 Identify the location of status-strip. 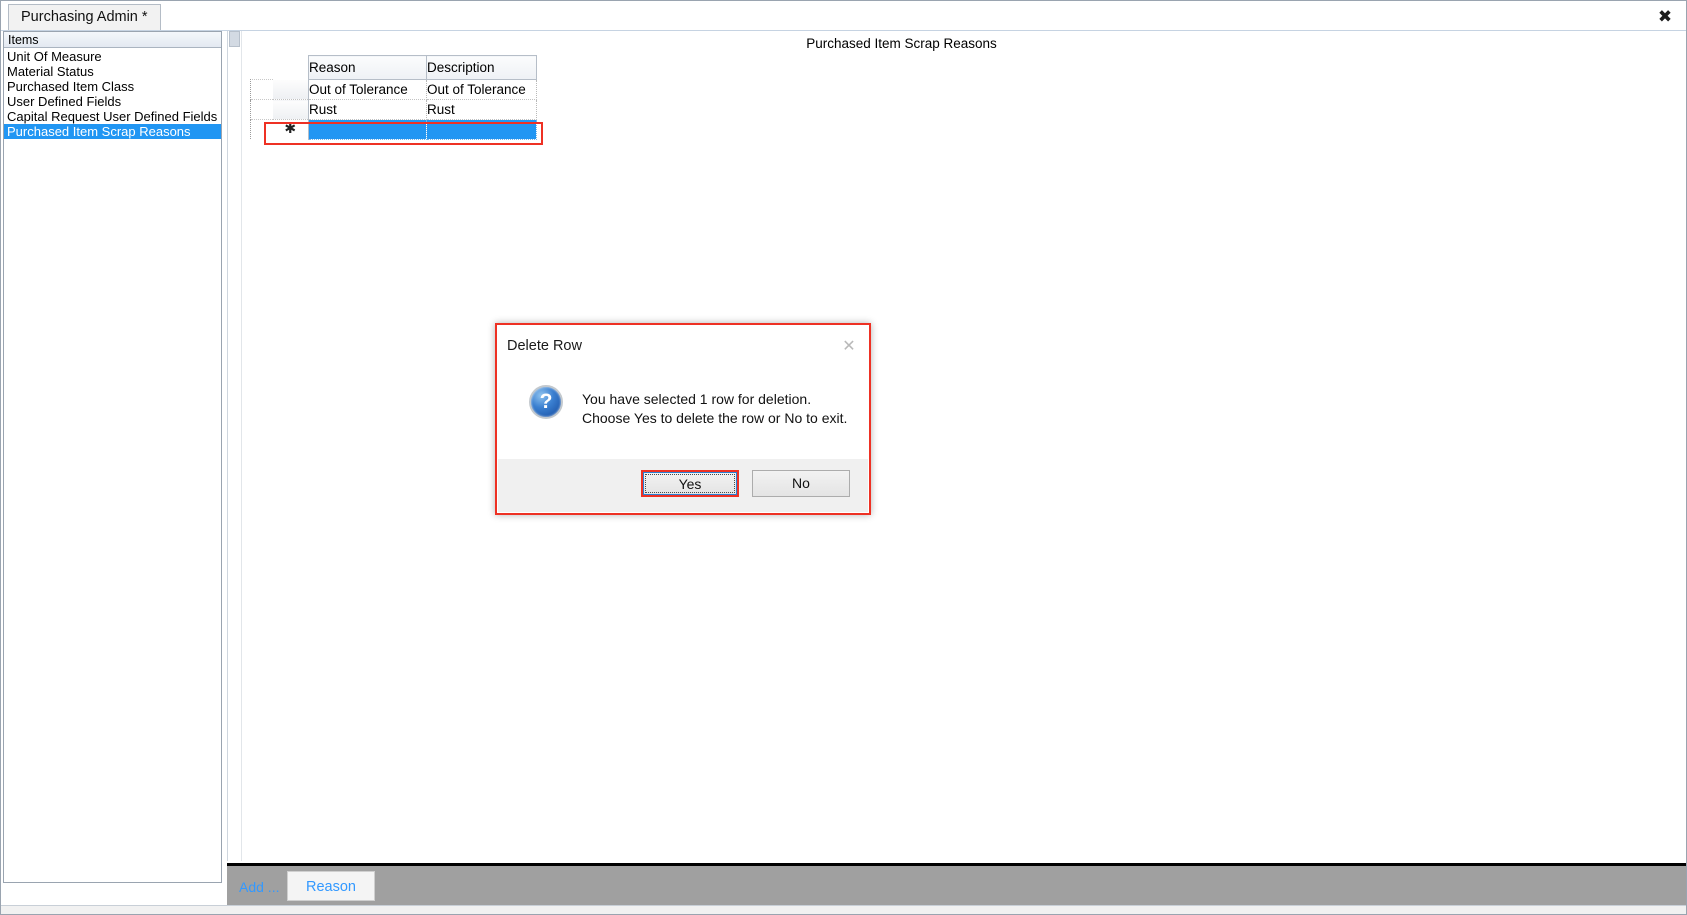
(843, 909).